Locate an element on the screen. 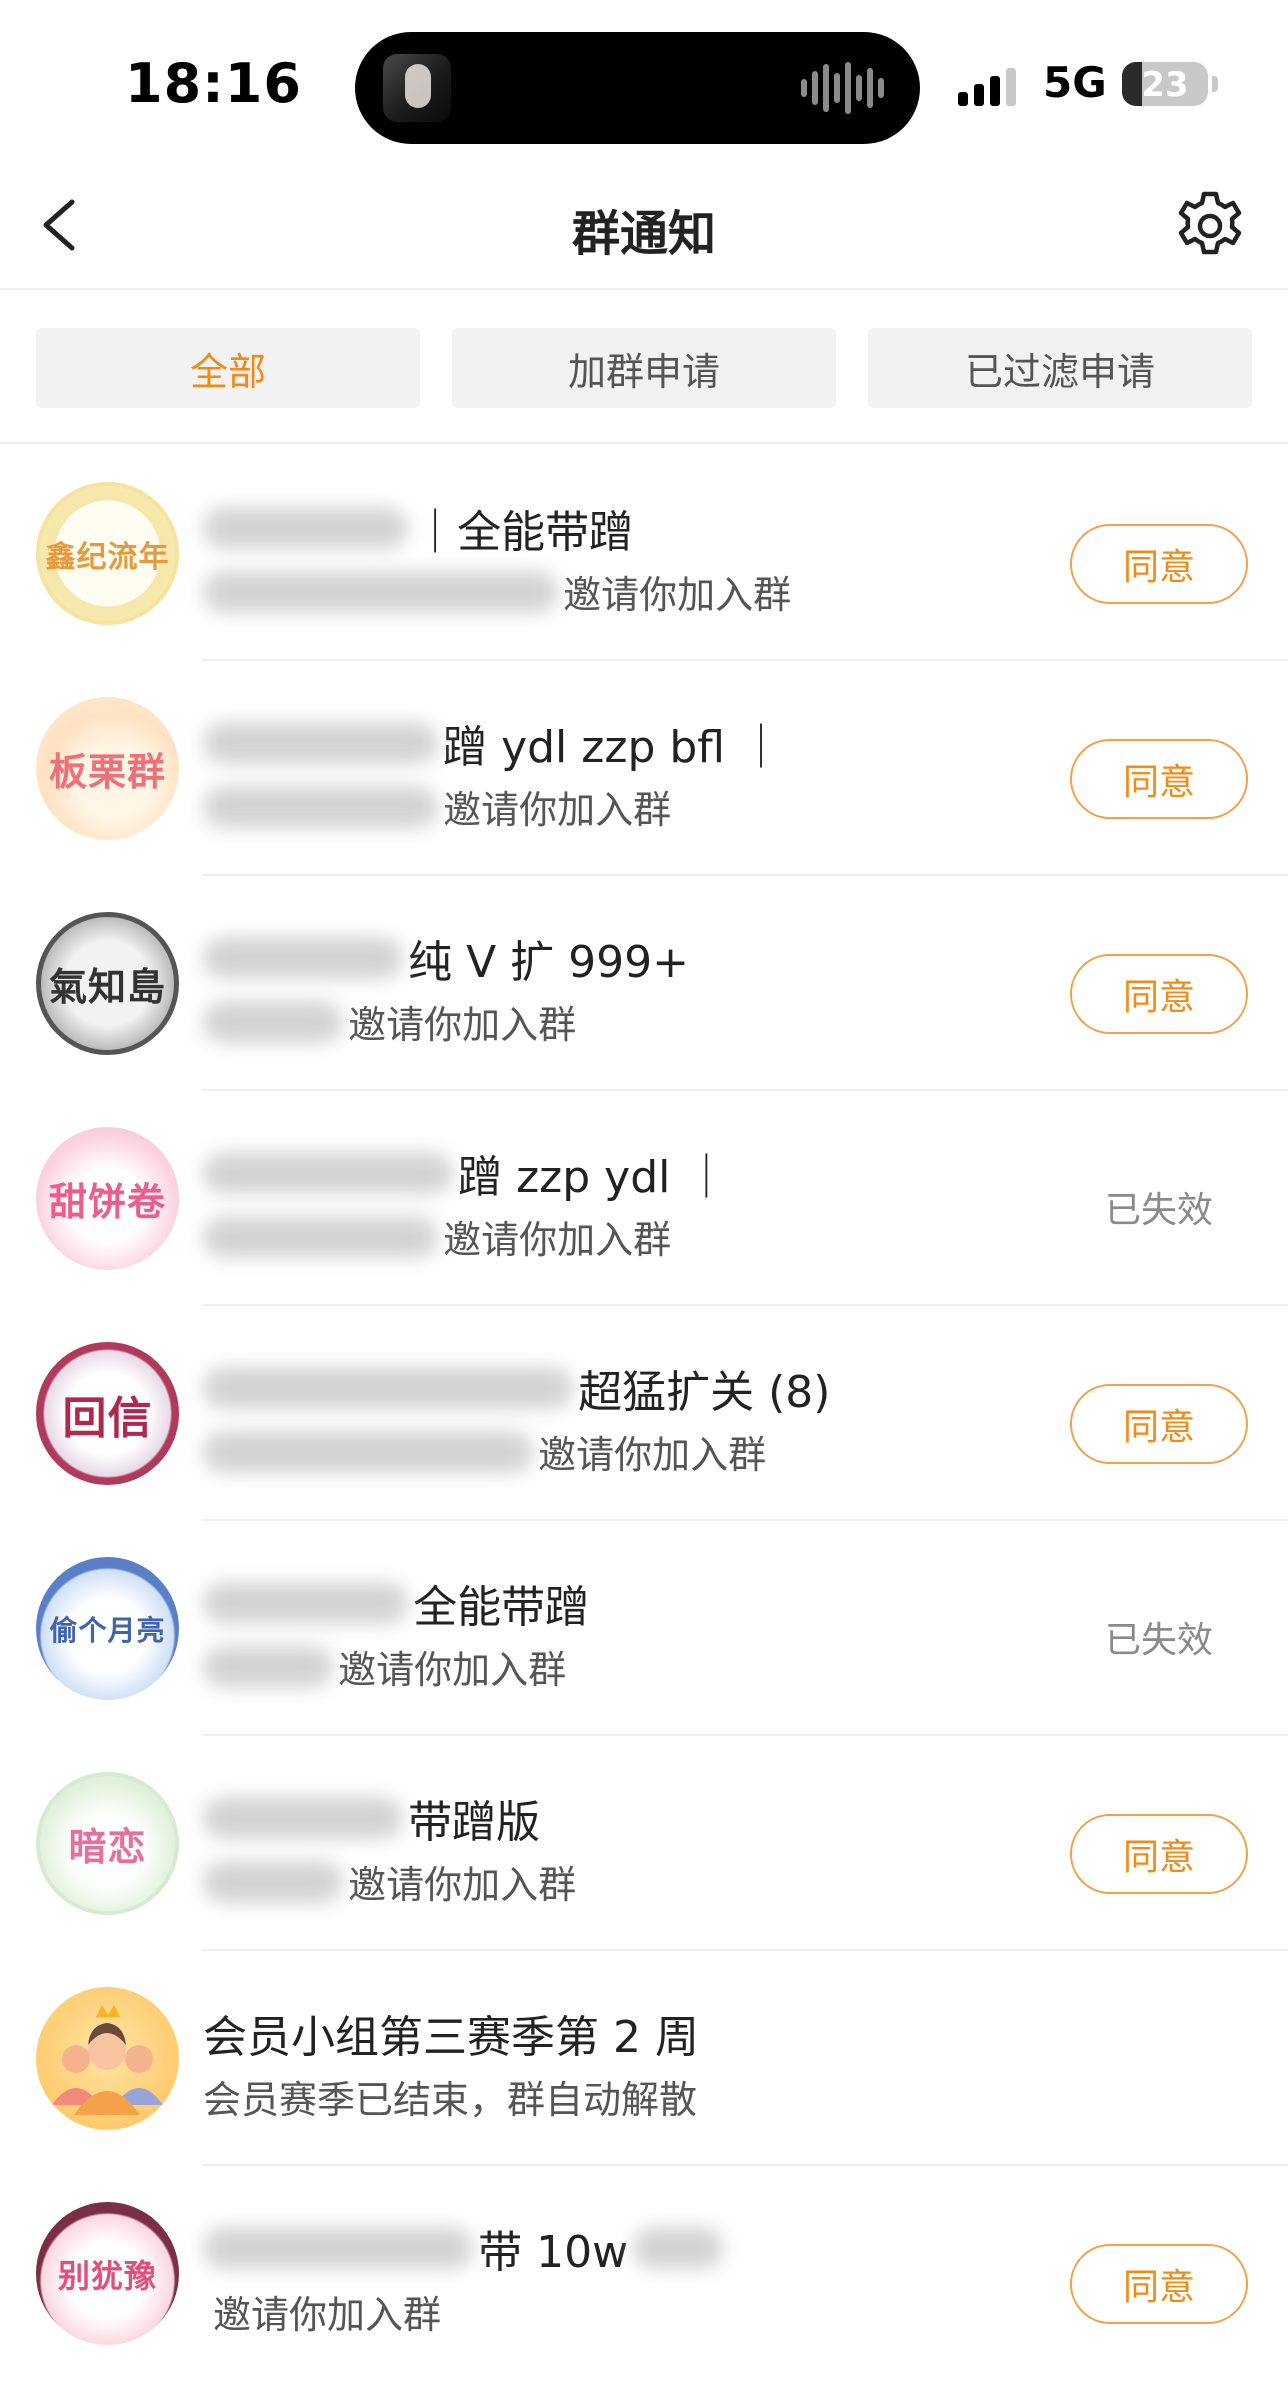  list-item: 回信 超猛扩关 (8) 邀请你加入群 同意 is located at coordinates (644, 1413).